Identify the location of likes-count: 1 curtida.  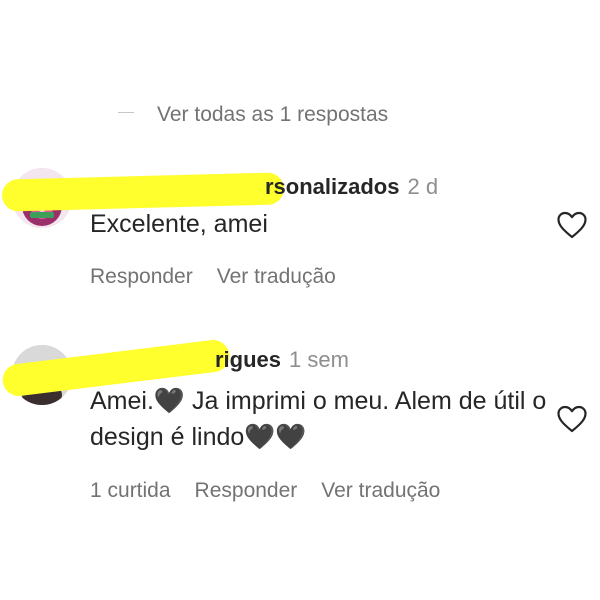
(130, 490).